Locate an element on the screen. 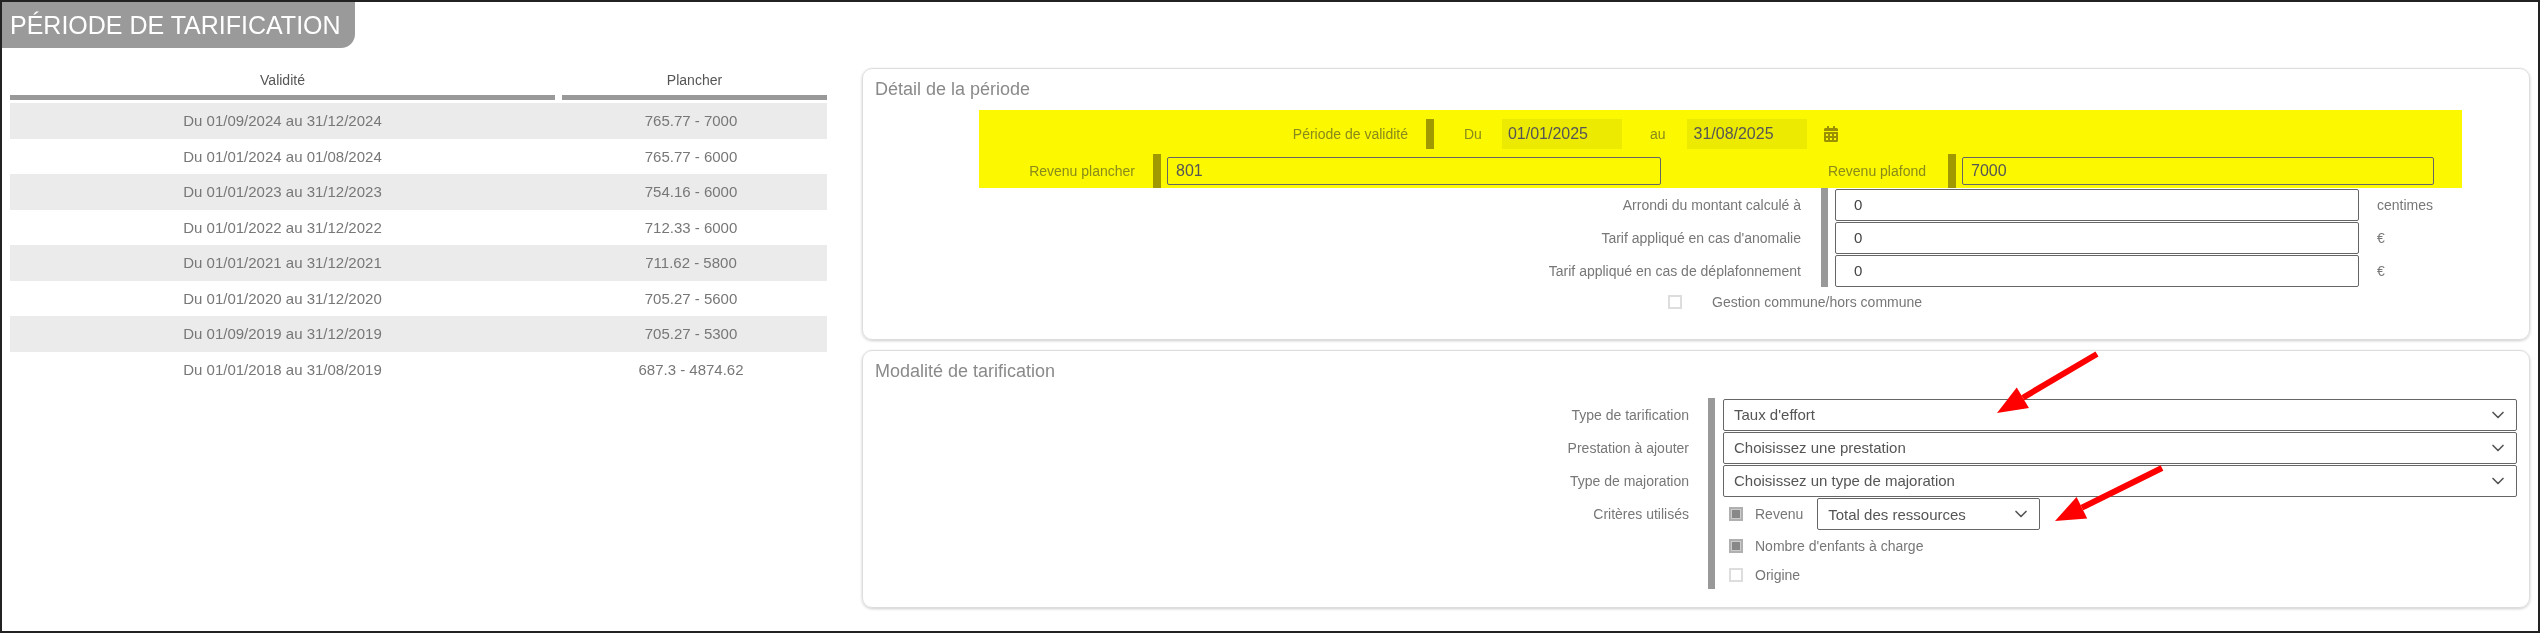 Image resolution: width=2540 pixels, height=633 pixels. panel-title: Détail de la période is located at coordinates (953, 89).